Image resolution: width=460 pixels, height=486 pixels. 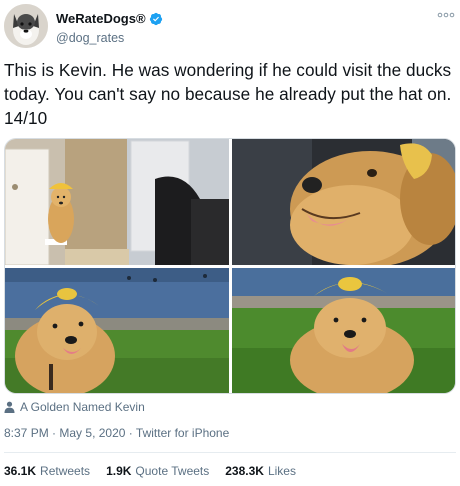 I want to click on retweets-stat: 36.1K Retweets, so click(x=47, y=471).